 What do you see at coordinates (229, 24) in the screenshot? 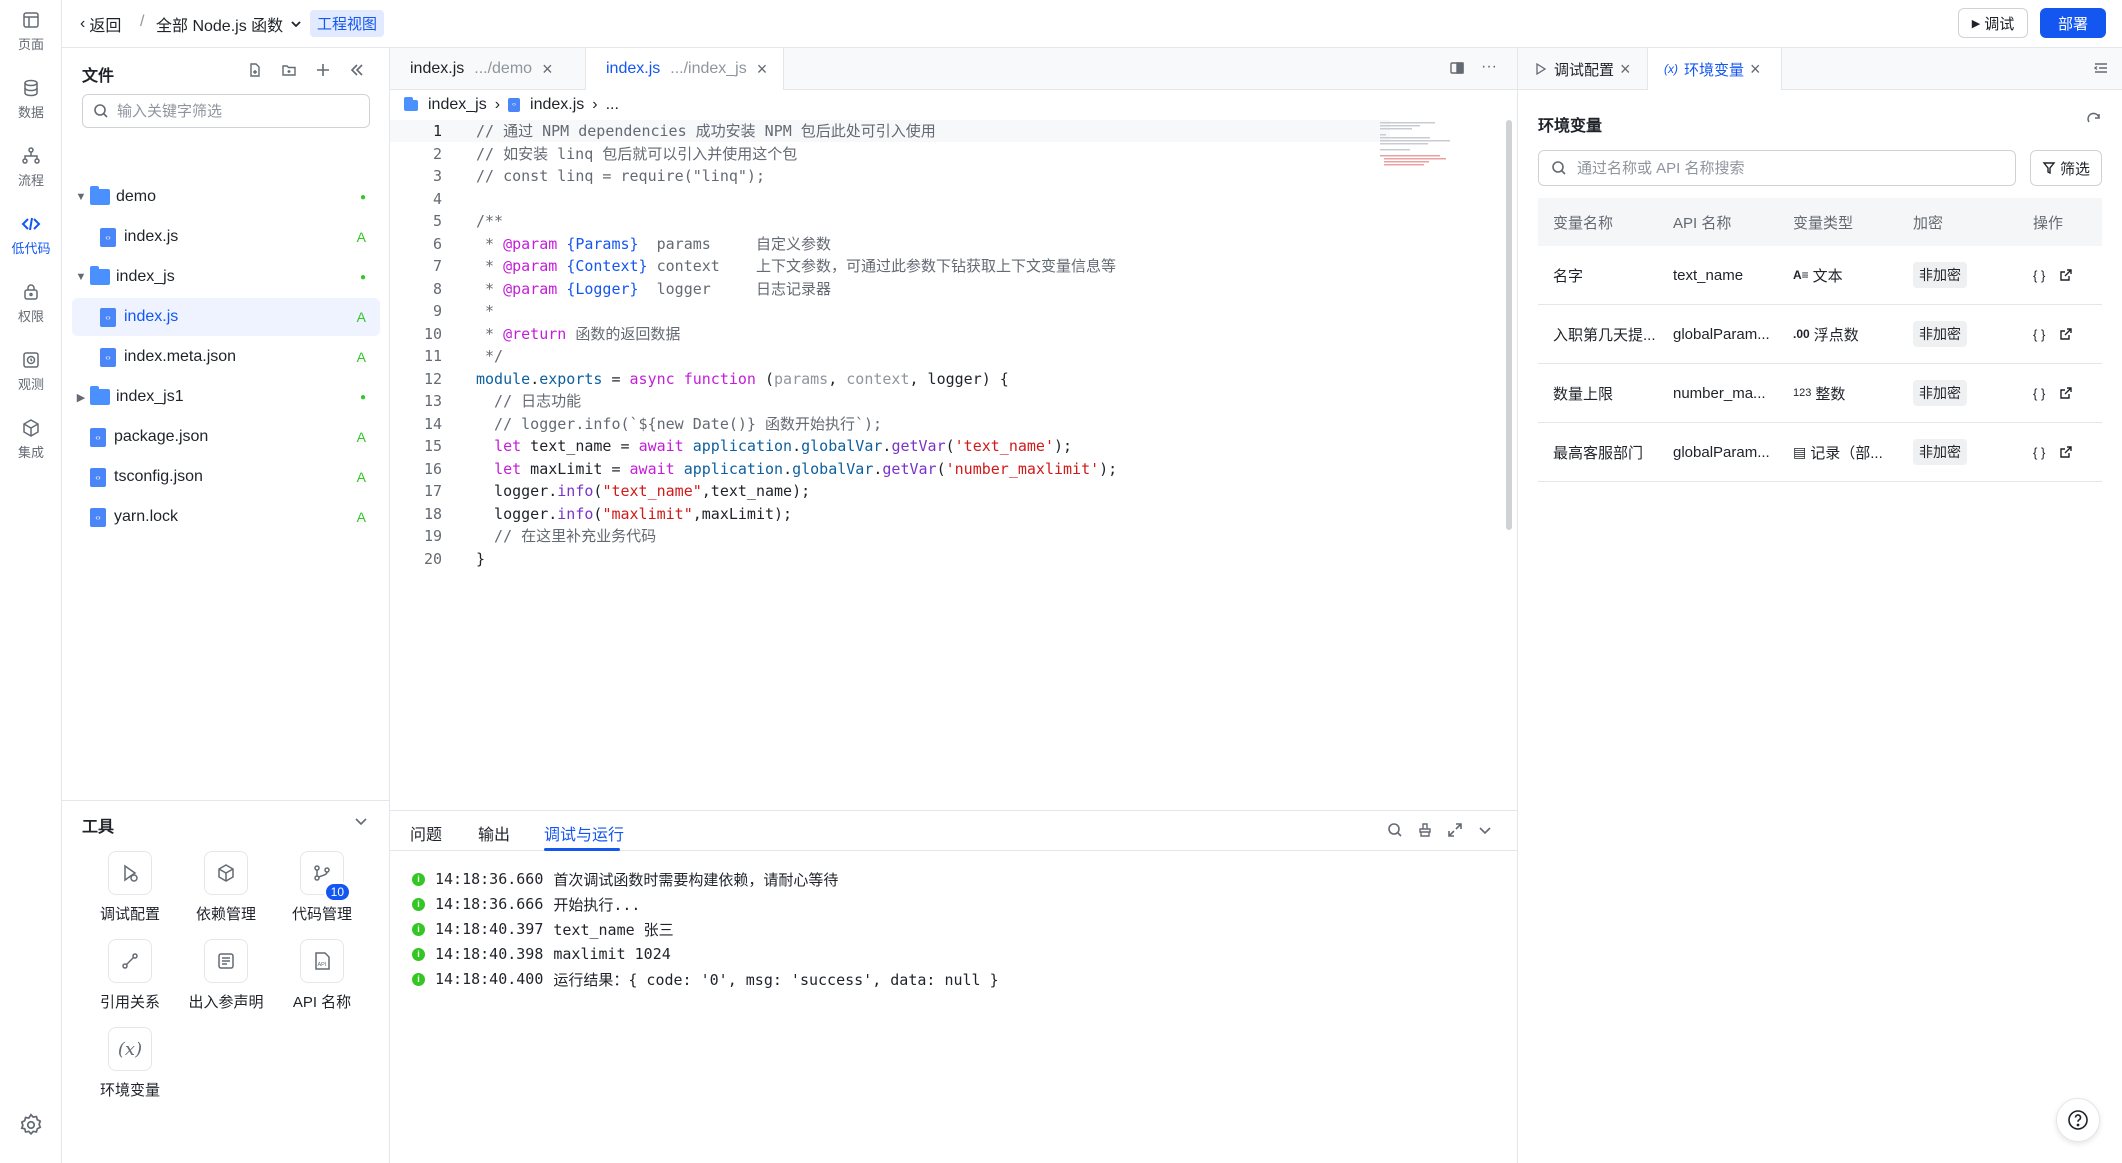
I see `function-scope-dropdown: 全部 Node.js 函数` at bounding box center [229, 24].